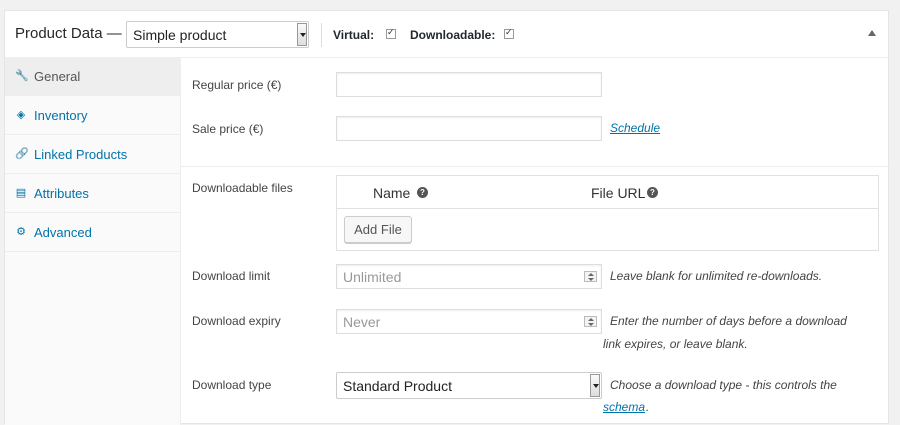  I want to click on virtual-checkbox, so click(391, 33).